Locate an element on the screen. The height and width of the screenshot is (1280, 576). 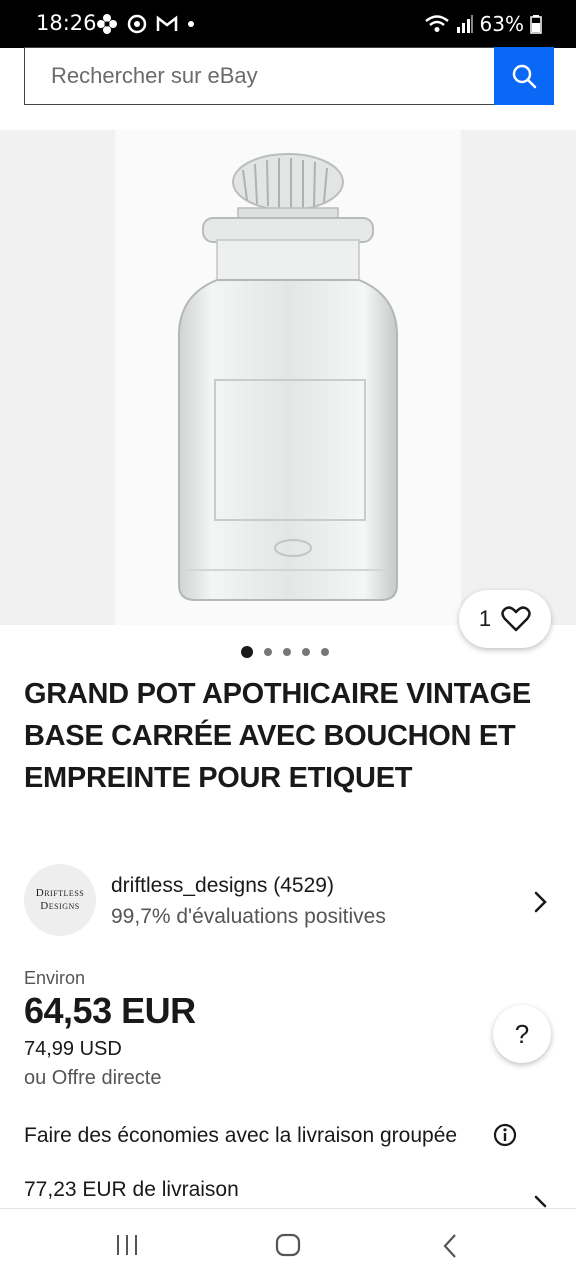
back-icon is located at coordinates (450, 1246).